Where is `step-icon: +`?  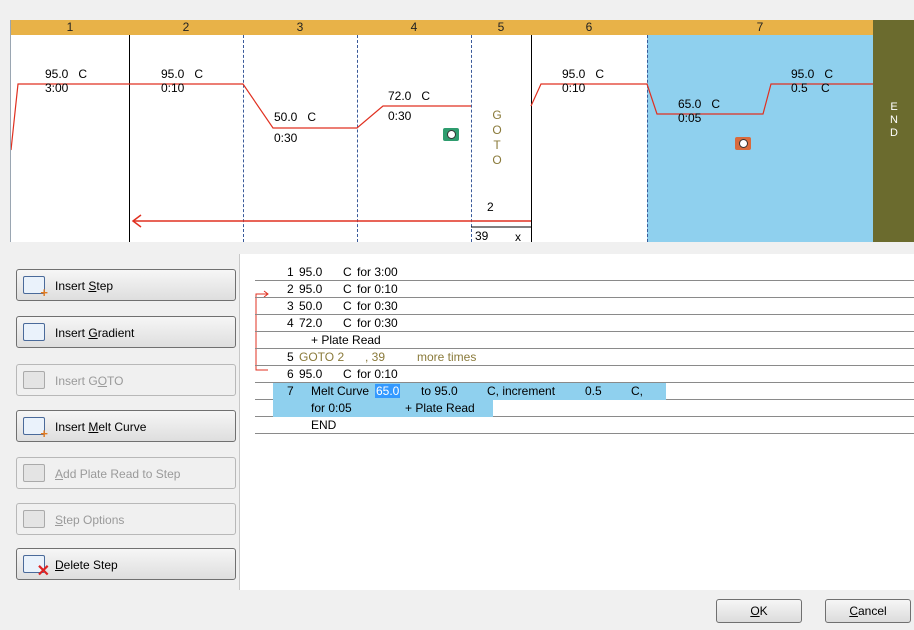
step-icon: + is located at coordinates (35, 287).